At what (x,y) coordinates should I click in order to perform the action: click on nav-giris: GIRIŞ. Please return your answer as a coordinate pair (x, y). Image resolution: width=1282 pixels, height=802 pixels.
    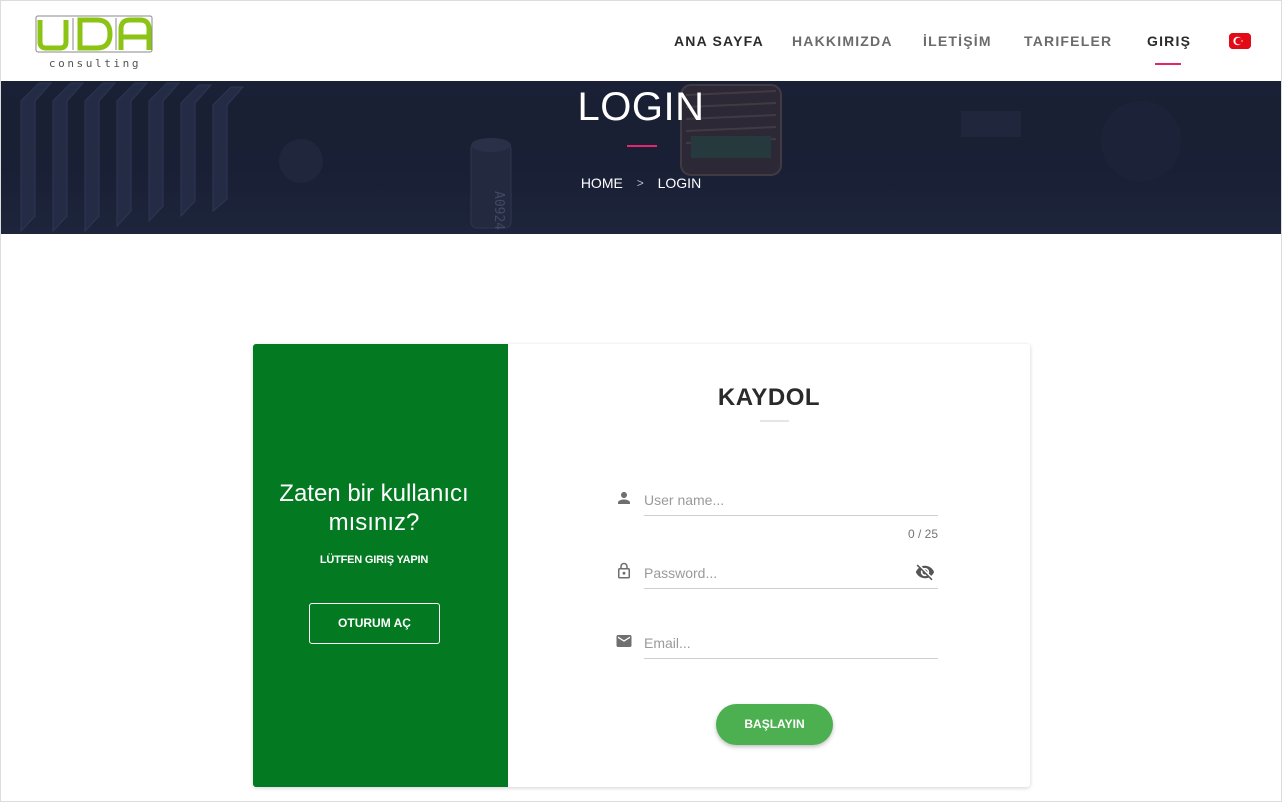
    Looking at the image, I should click on (1169, 41).